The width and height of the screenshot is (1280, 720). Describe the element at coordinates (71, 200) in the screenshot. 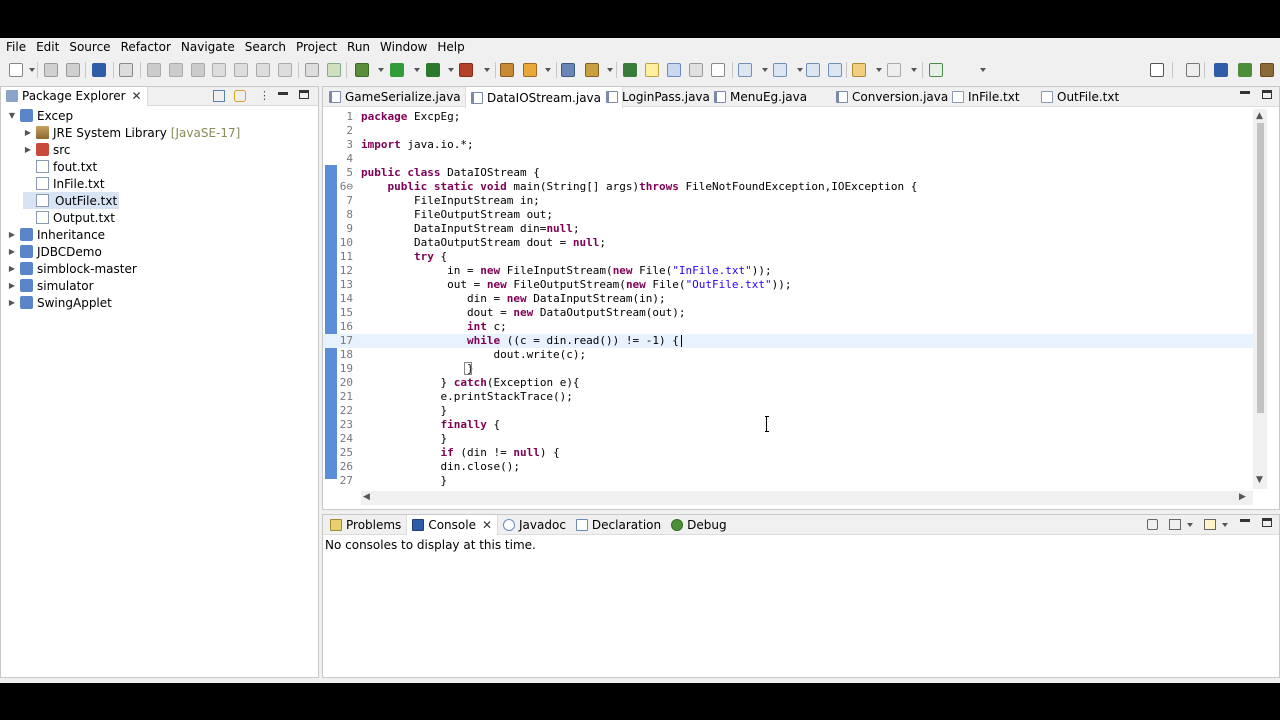

I see `tree-item-outfile-txt: OutFile.txt` at that location.